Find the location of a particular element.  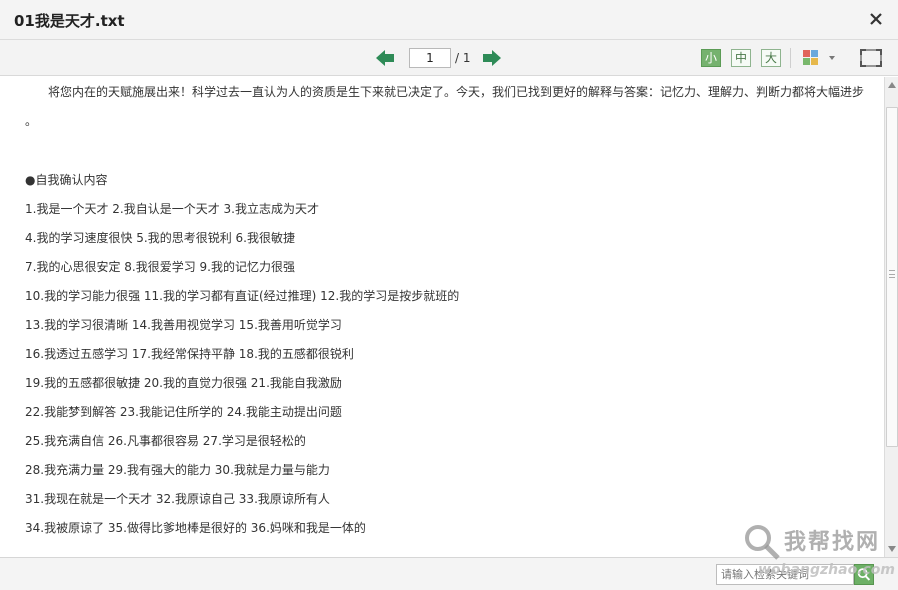

arrow-left-icon is located at coordinates (385, 58).